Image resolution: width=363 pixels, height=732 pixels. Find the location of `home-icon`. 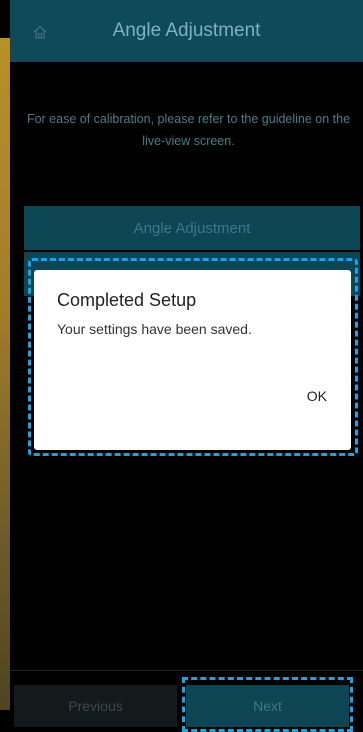

home-icon is located at coordinates (40, 32).